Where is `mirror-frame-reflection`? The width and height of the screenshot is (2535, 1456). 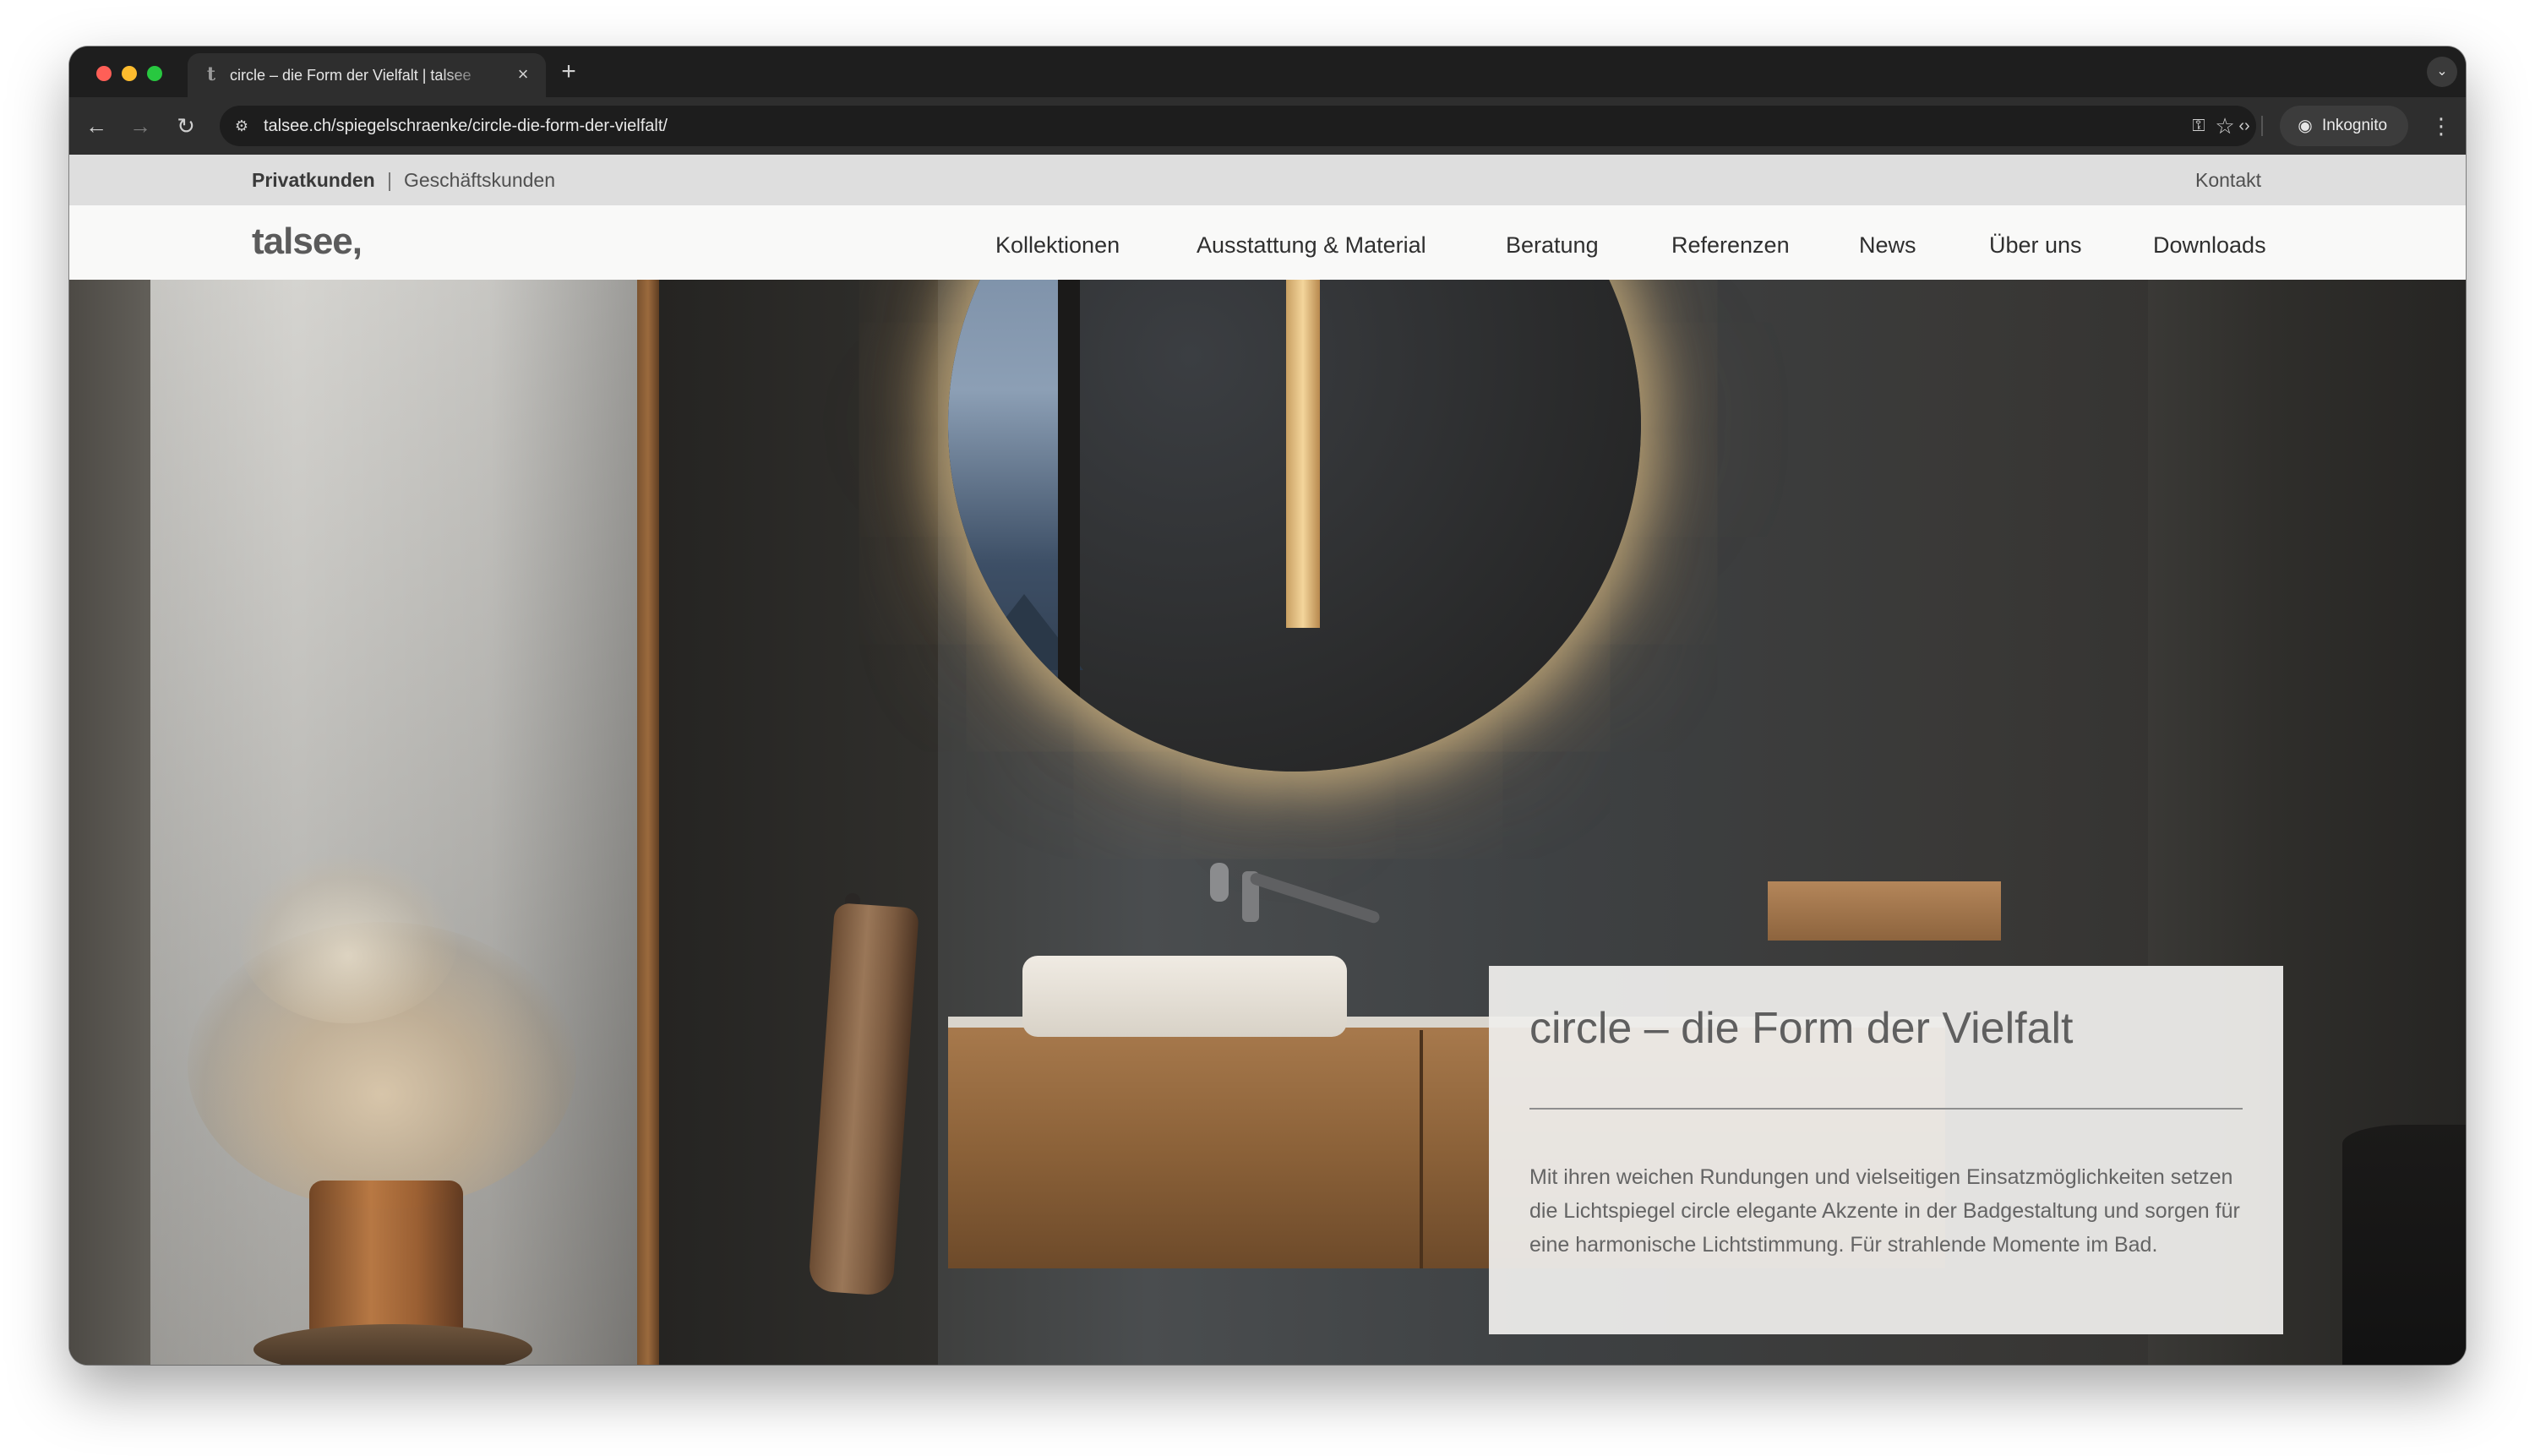
mirror-frame-reflection is located at coordinates (1069, 526).